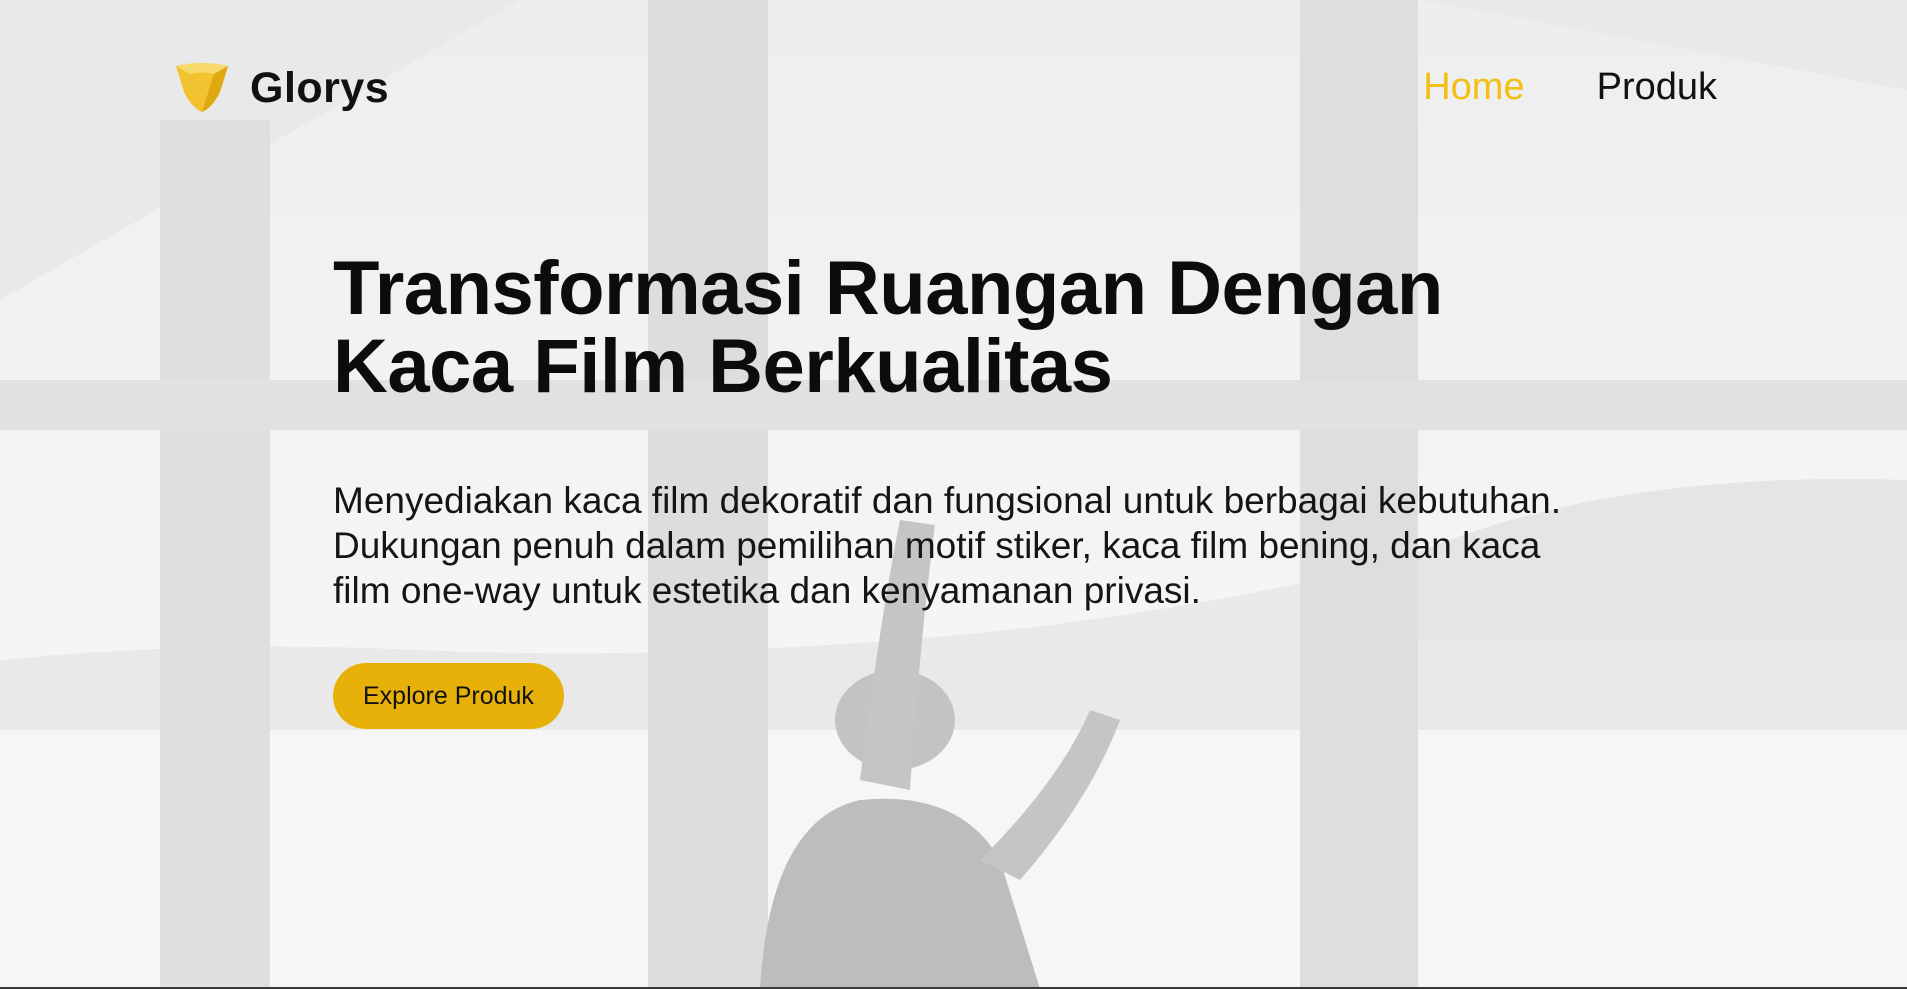 The image size is (1907, 989). What do you see at coordinates (1657, 87) in the screenshot?
I see `nav-item-produk: Produk` at bounding box center [1657, 87].